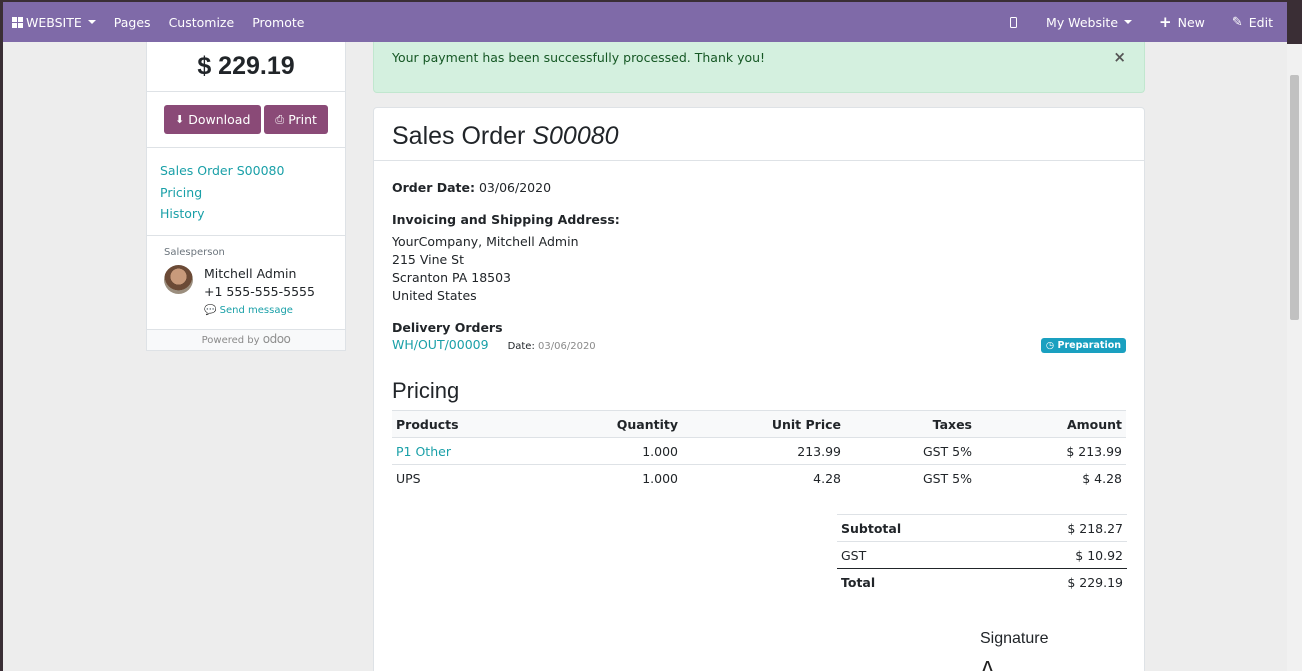 Image resolution: width=1302 pixels, height=671 pixels. Describe the element at coordinates (1014, 638) in the screenshot. I see `signature-title: Signature` at that location.